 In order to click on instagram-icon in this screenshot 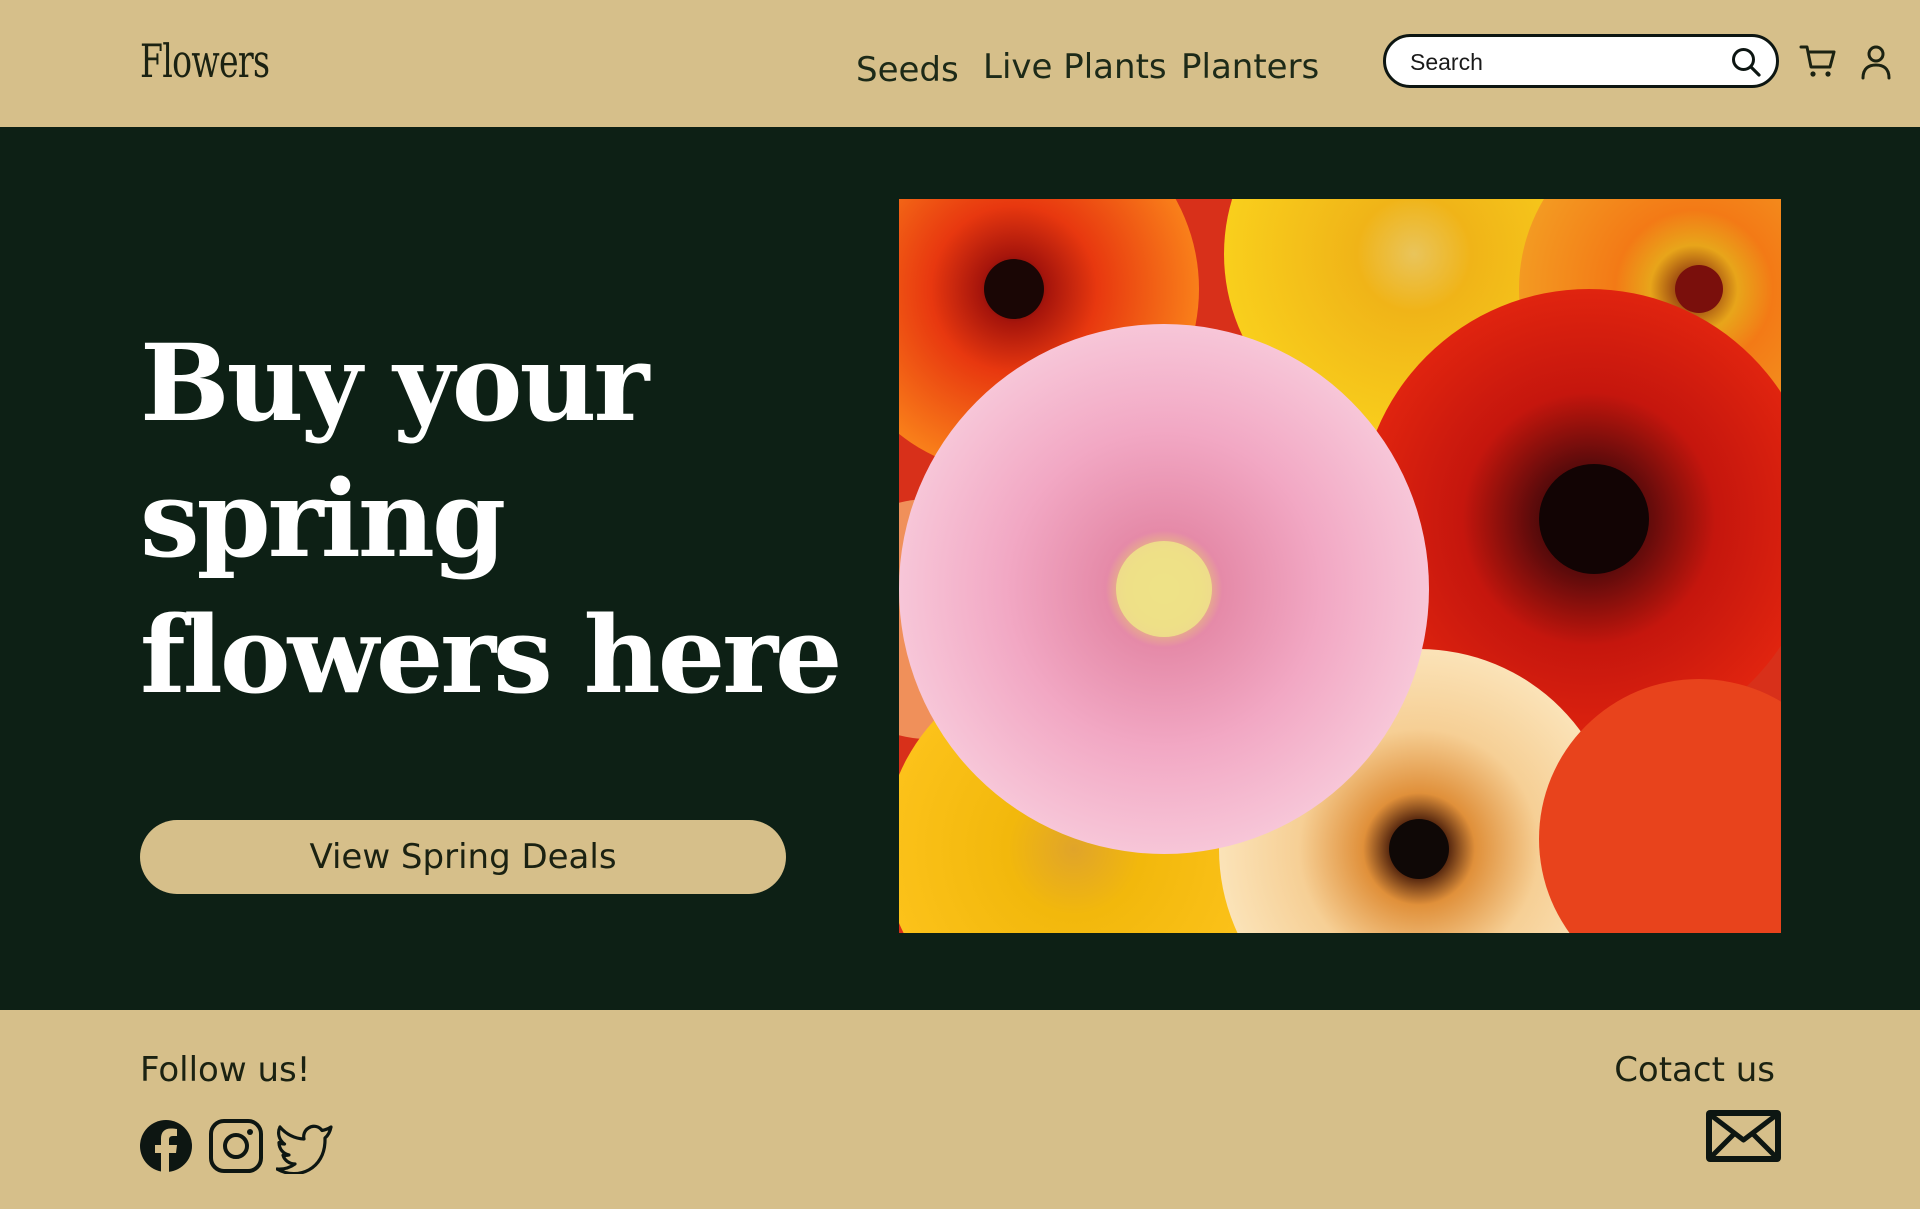, I will do `click(236, 1146)`.